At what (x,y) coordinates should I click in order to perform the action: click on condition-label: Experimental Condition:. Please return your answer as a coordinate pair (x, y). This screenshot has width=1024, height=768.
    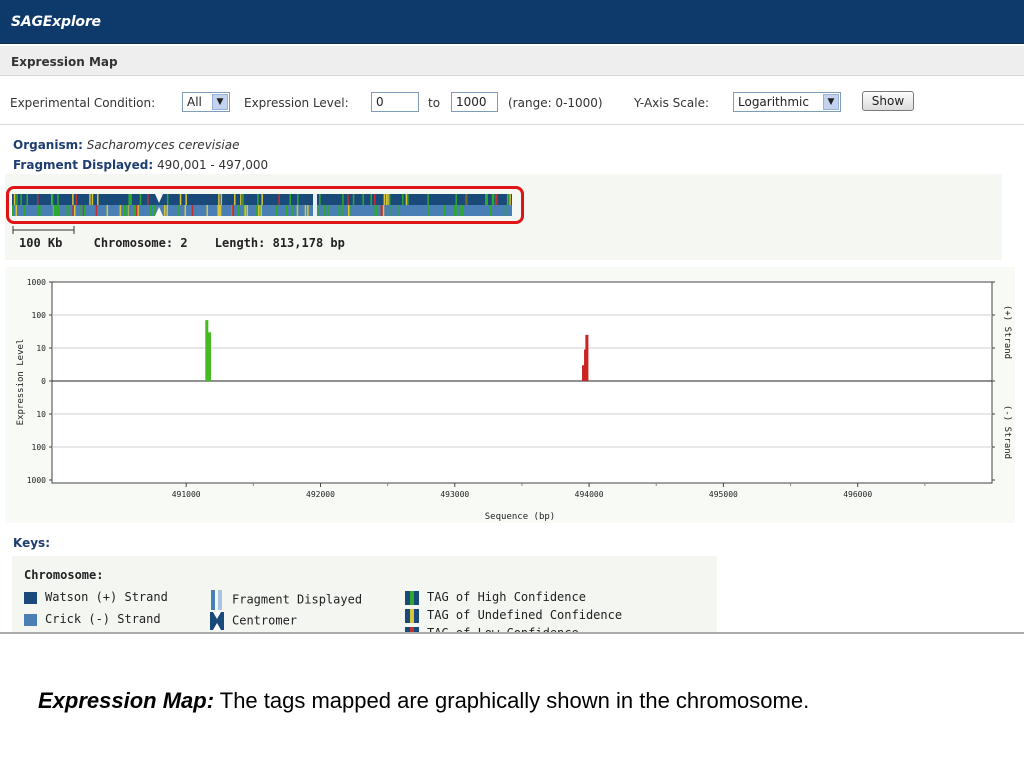
    Looking at the image, I should click on (83, 103).